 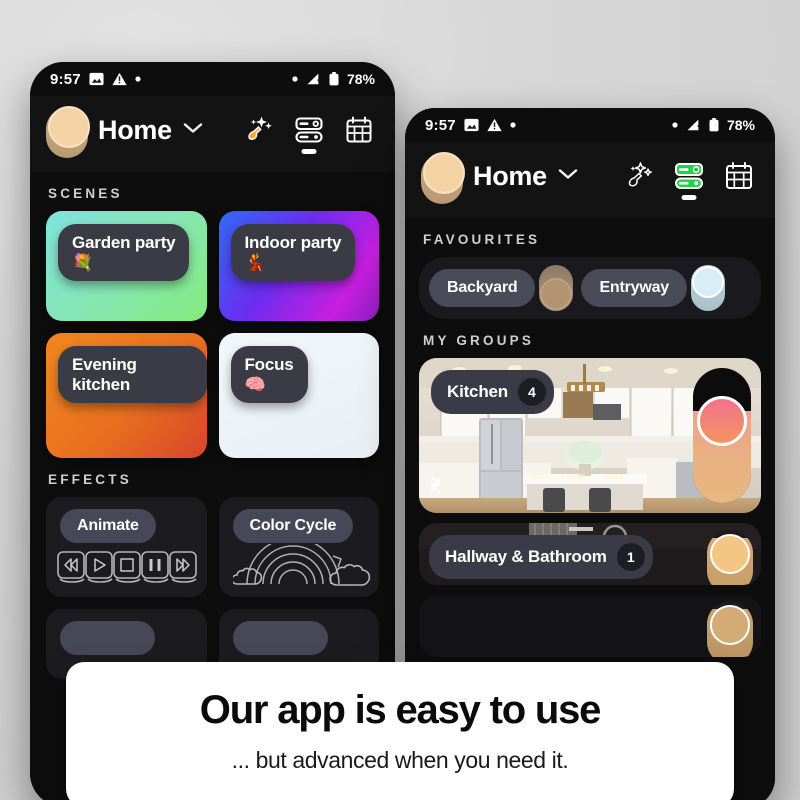 I want to click on effect-name: Color Cycle, so click(x=293, y=525).